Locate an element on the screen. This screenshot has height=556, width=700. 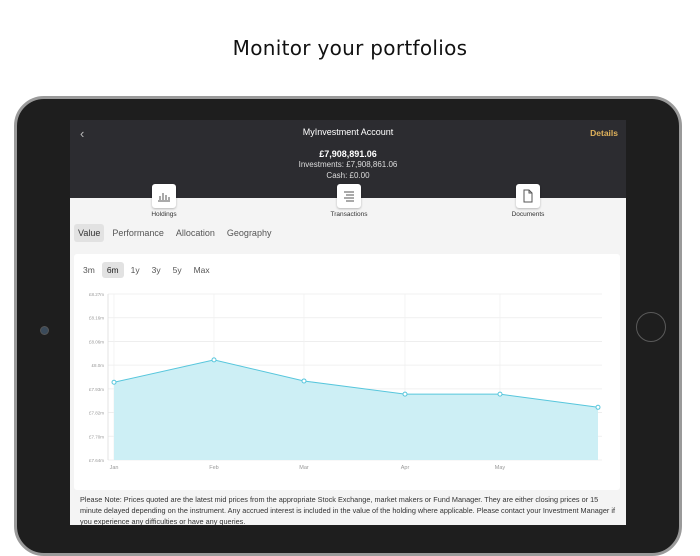
holdings-button: Holdings is located at coordinates (164, 201).